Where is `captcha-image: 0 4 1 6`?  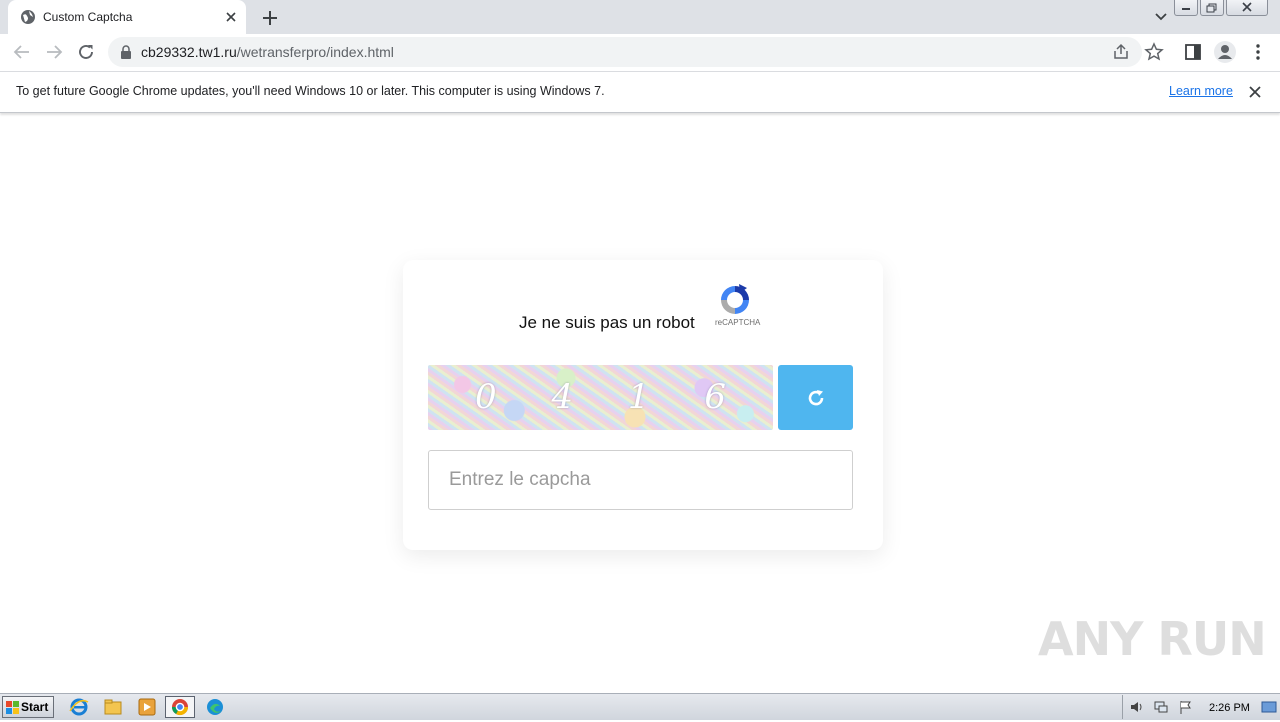 captcha-image: 0 4 1 6 is located at coordinates (600, 397).